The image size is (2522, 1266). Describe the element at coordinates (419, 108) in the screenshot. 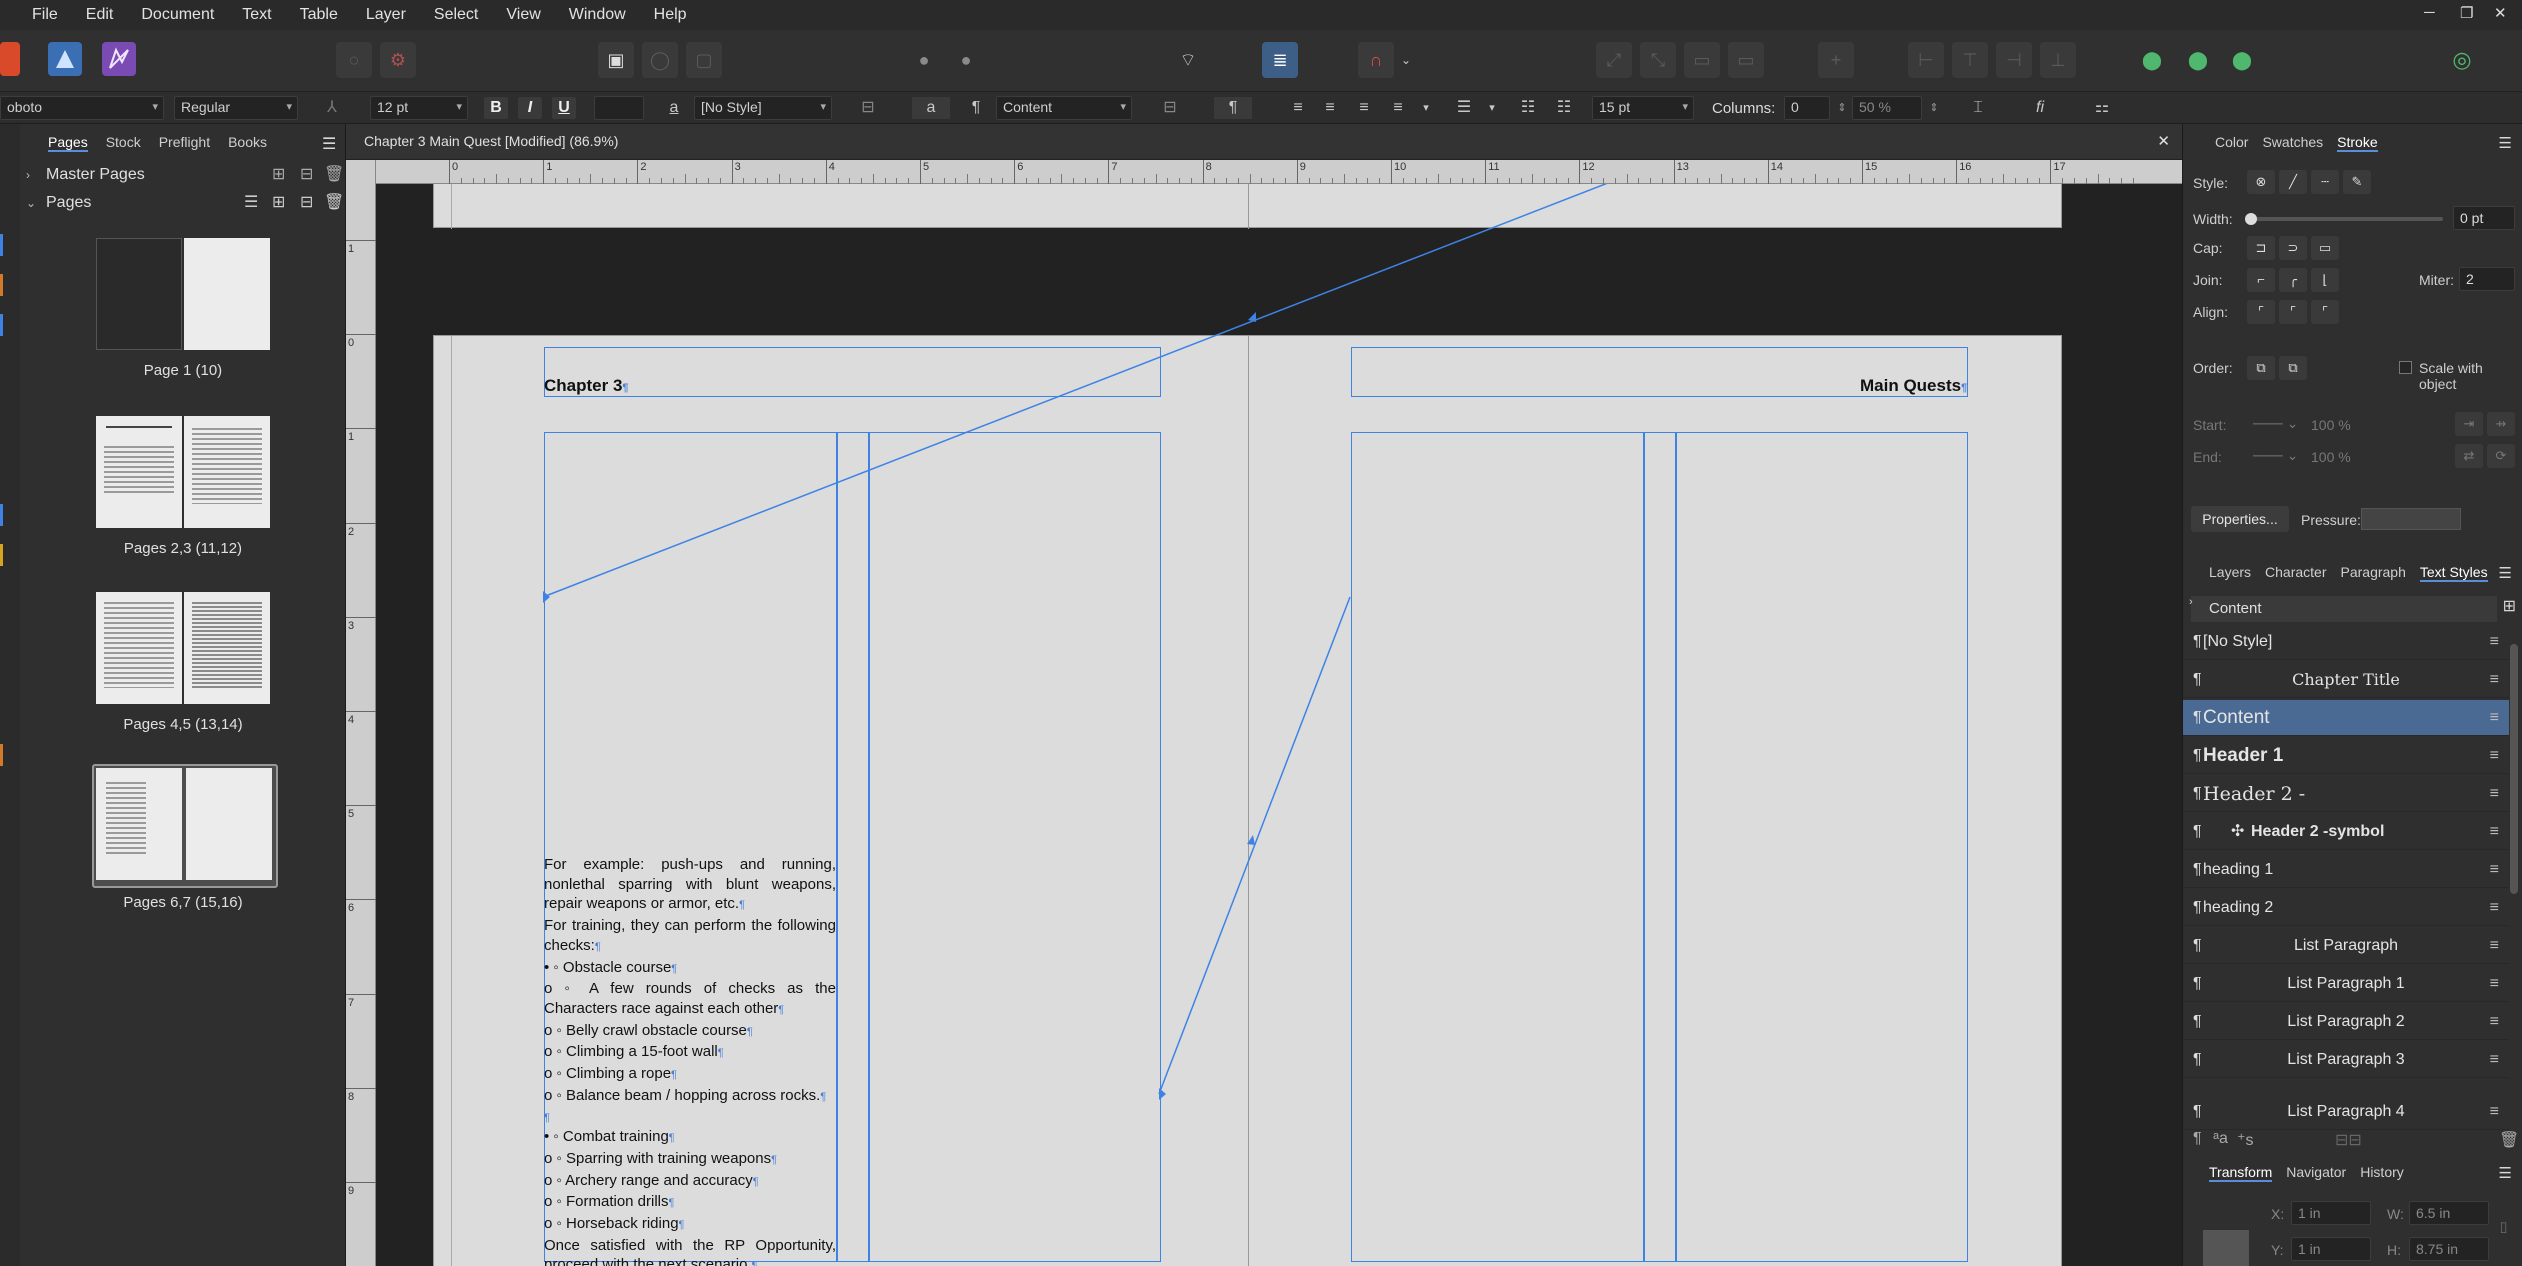

I see `font-size-field: 12 pt ▾` at that location.